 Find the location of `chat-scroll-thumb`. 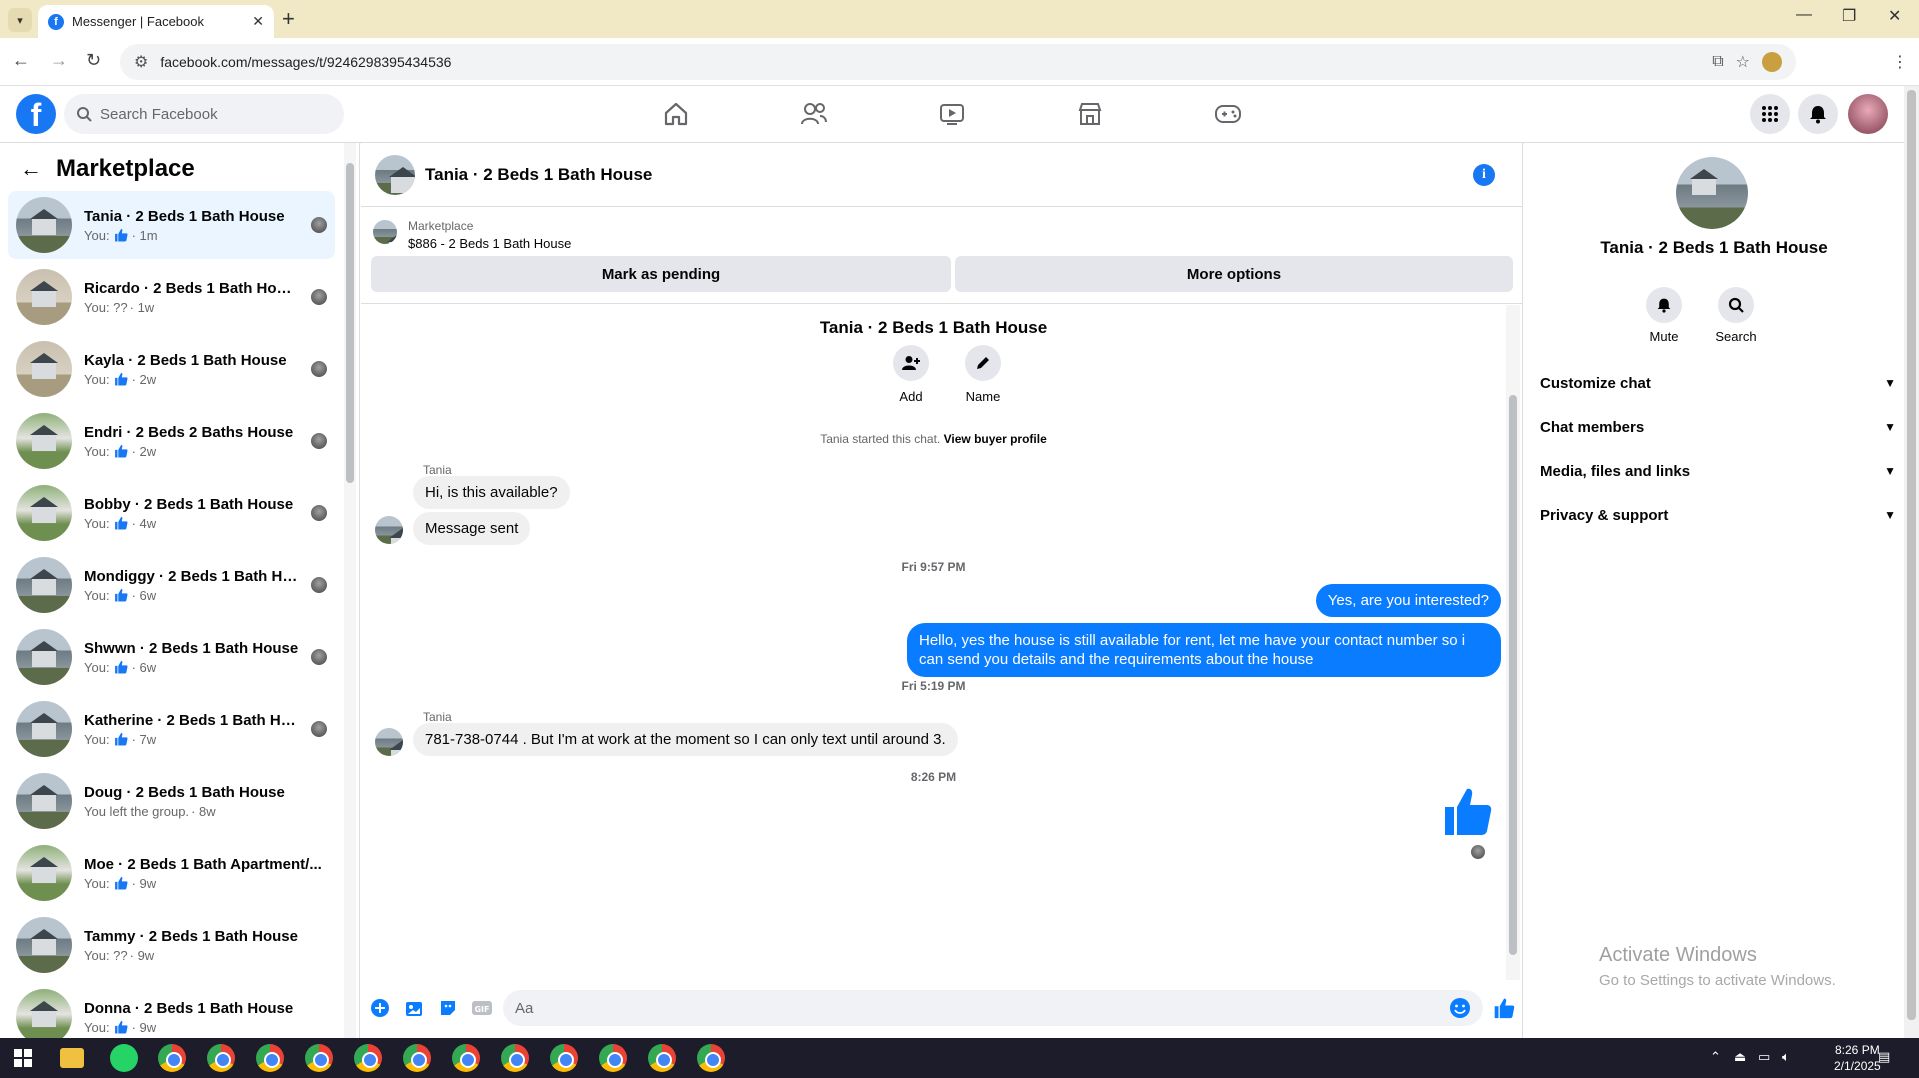

chat-scroll-thumb is located at coordinates (1513, 675).